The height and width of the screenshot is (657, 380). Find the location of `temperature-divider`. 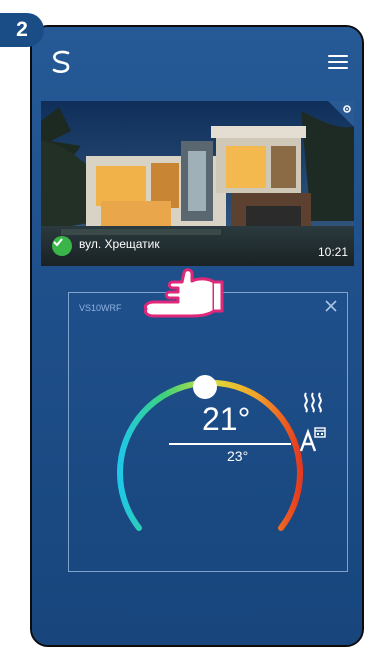

temperature-divider is located at coordinates (230, 444).